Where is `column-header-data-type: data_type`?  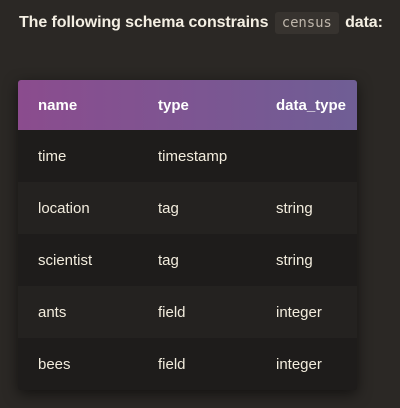
column-header-data-type: data_type is located at coordinates (311, 105).